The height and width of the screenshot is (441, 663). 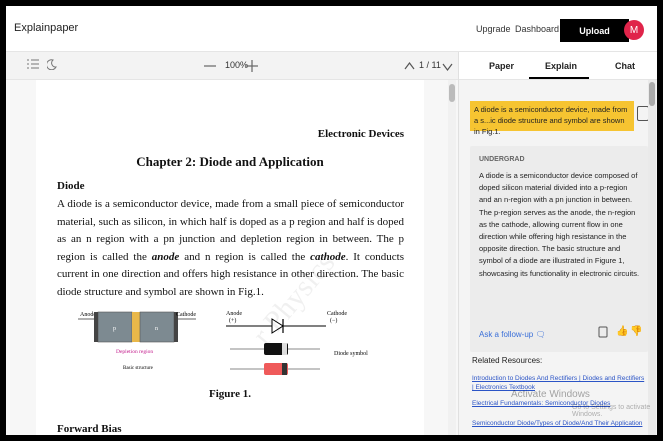 I want to click on thumbs-down-icon: 👎, so click(x=636, y=331).